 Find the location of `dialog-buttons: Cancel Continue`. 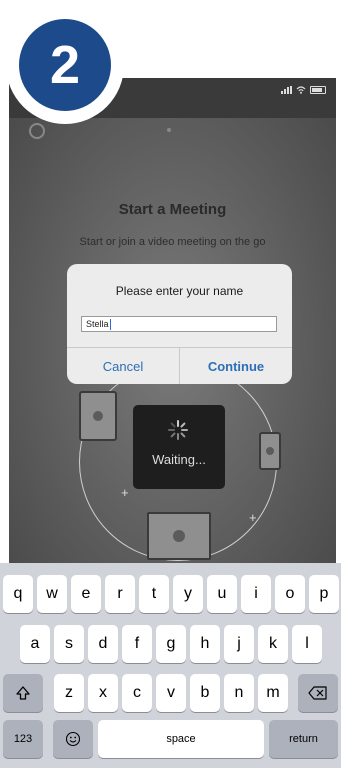

dialog-buttons: Cancel Continue is located at coordinates (179, 365).